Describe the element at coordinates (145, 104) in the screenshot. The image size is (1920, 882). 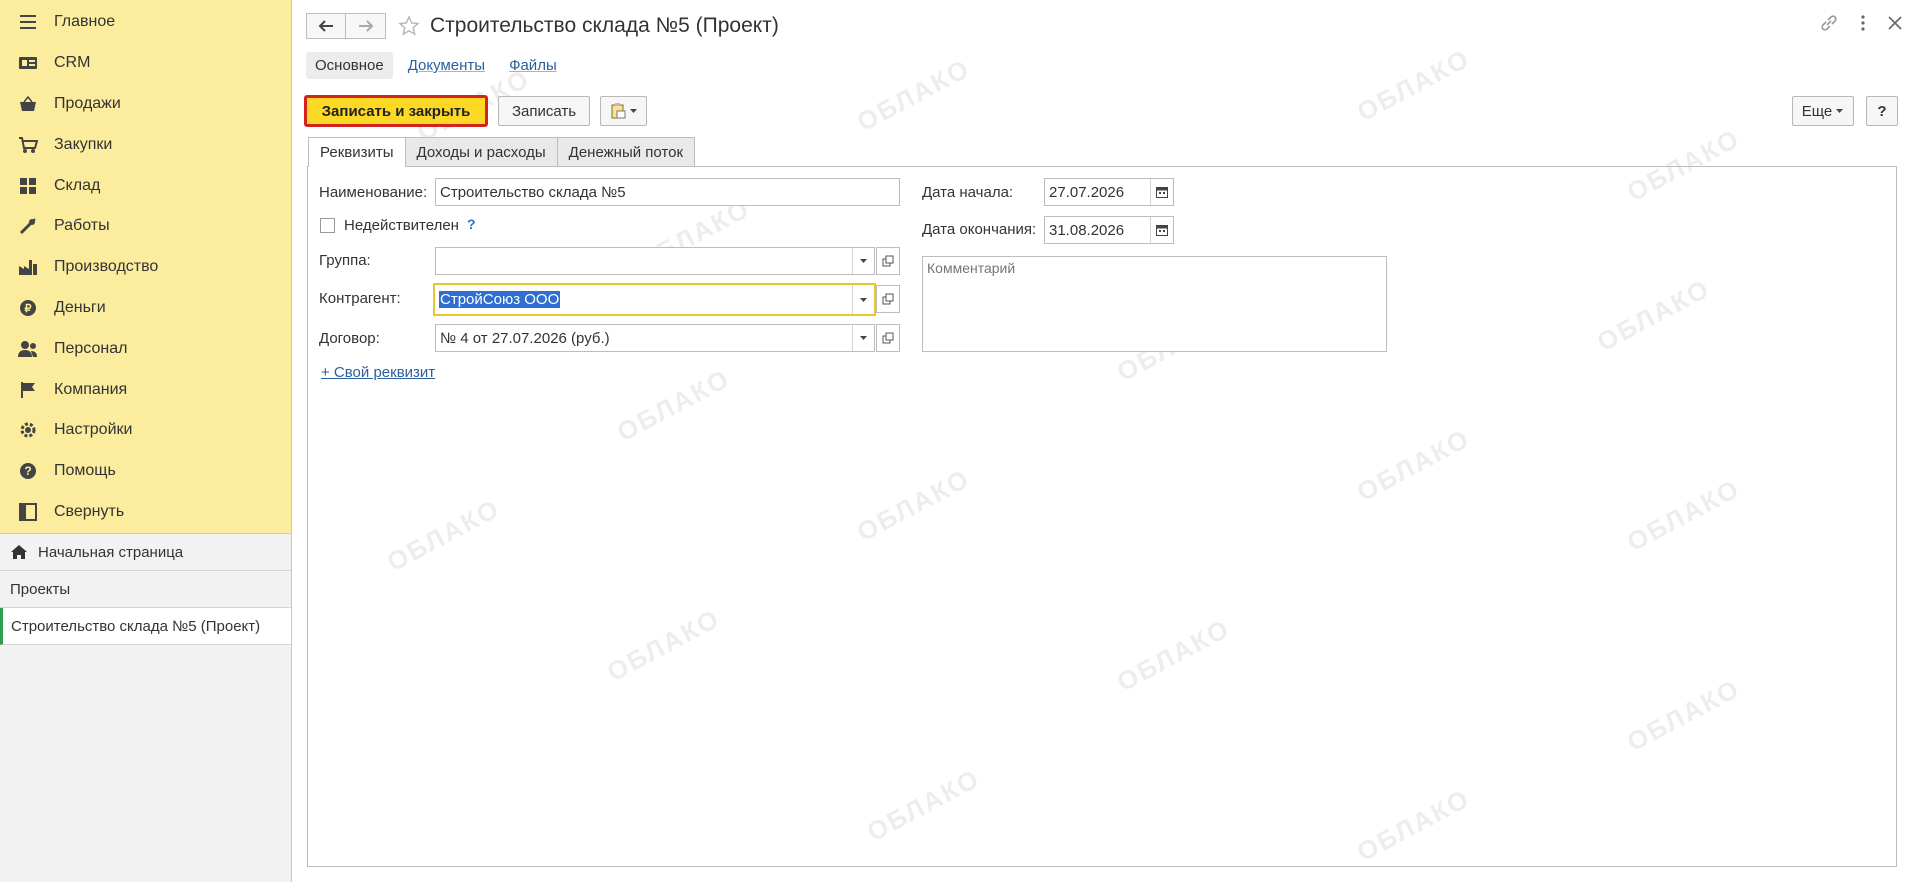
I see `menu-item-sales: Продажи` at that location.